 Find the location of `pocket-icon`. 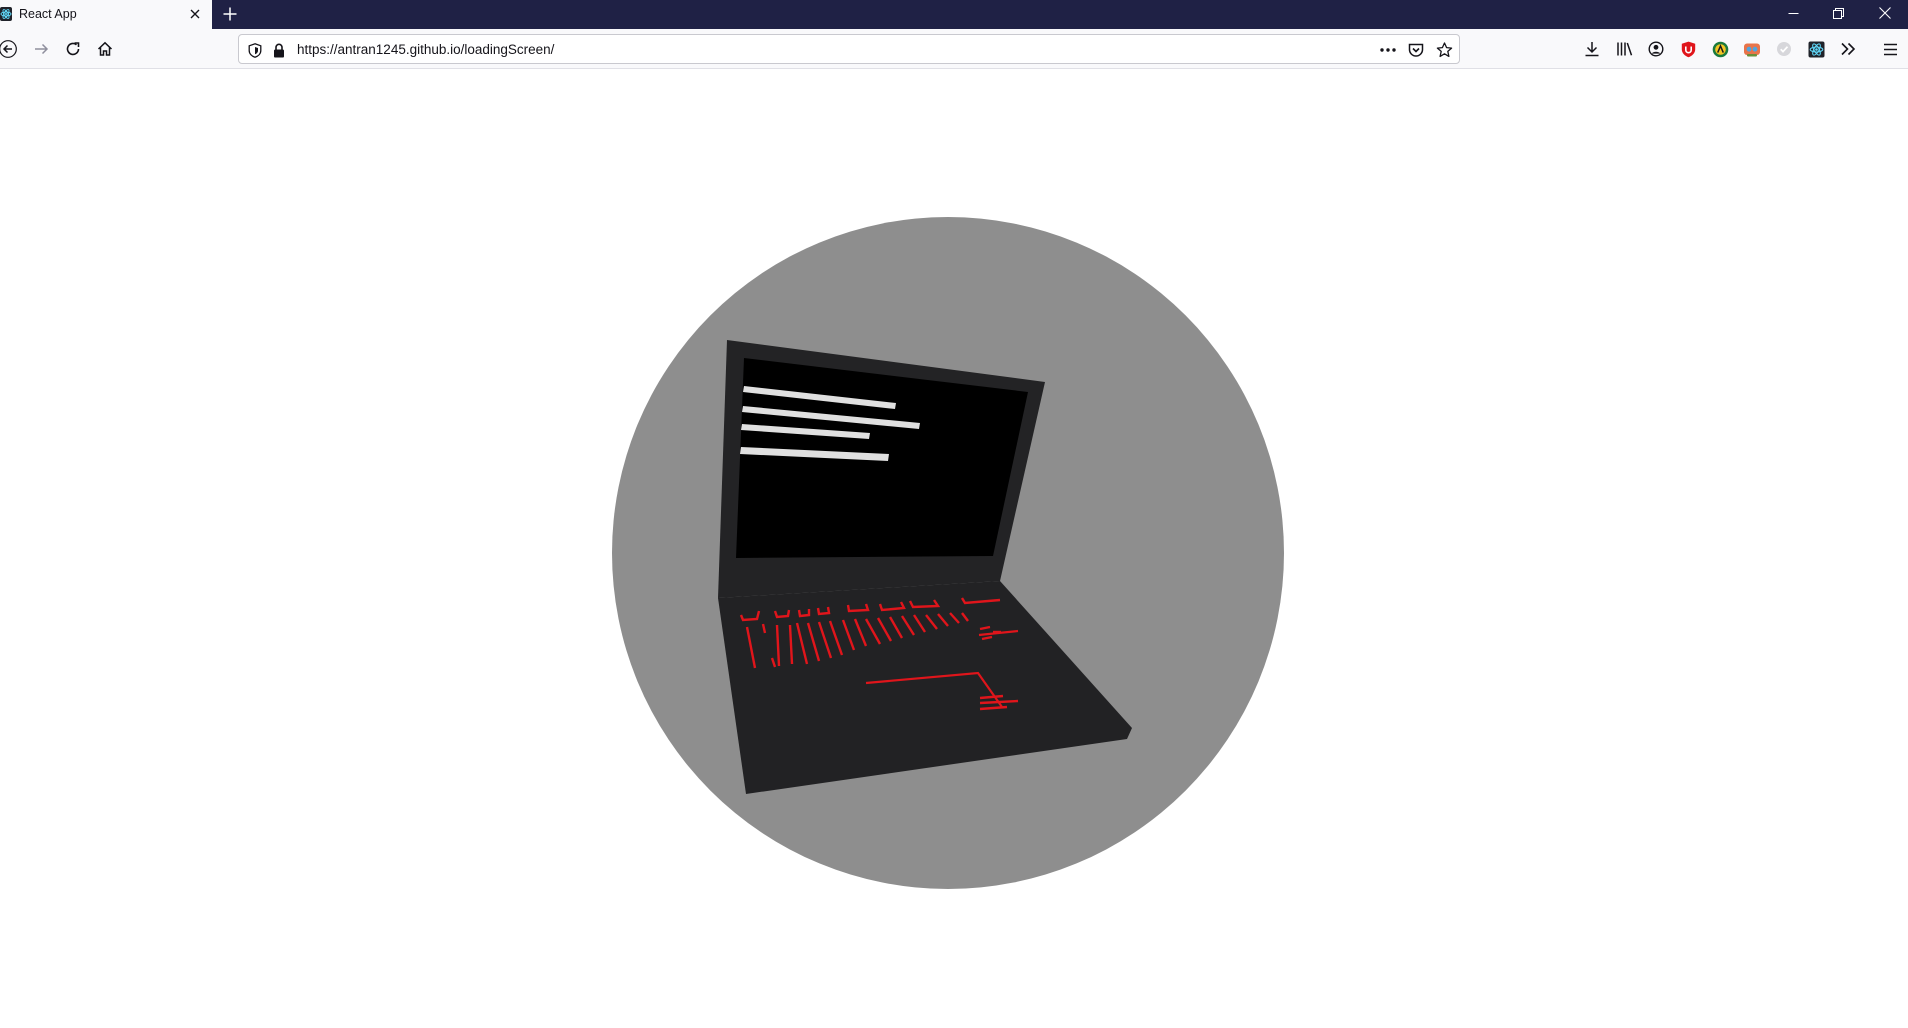

pocket-icon is located at coordinates (1416, 50).